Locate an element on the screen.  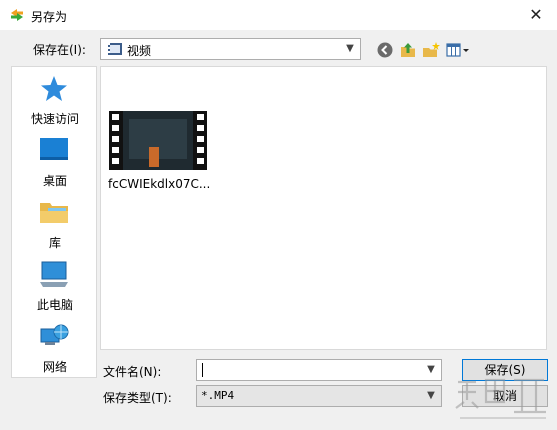
view-menu-icon is located at coordinates (458, 50).